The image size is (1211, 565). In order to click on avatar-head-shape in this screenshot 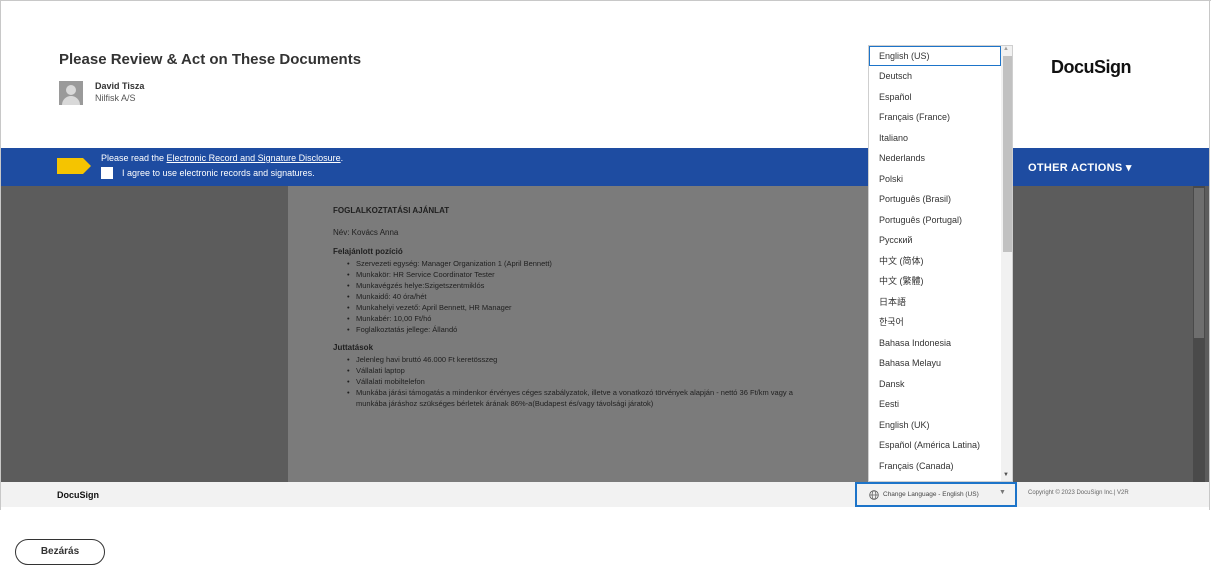, I will do `click(71, 90)`.